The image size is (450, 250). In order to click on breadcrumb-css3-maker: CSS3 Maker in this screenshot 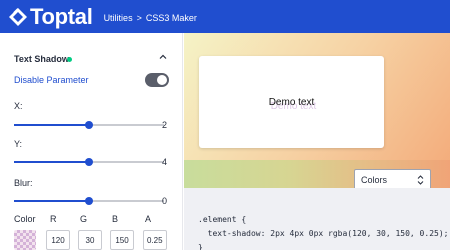, I will do `click(171, 18)`.